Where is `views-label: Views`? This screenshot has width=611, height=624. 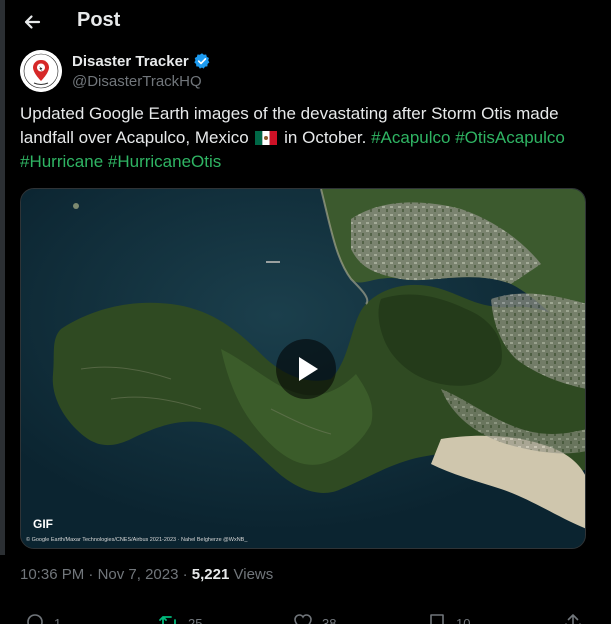
views-label: Views is located at coordinates (251, 574).